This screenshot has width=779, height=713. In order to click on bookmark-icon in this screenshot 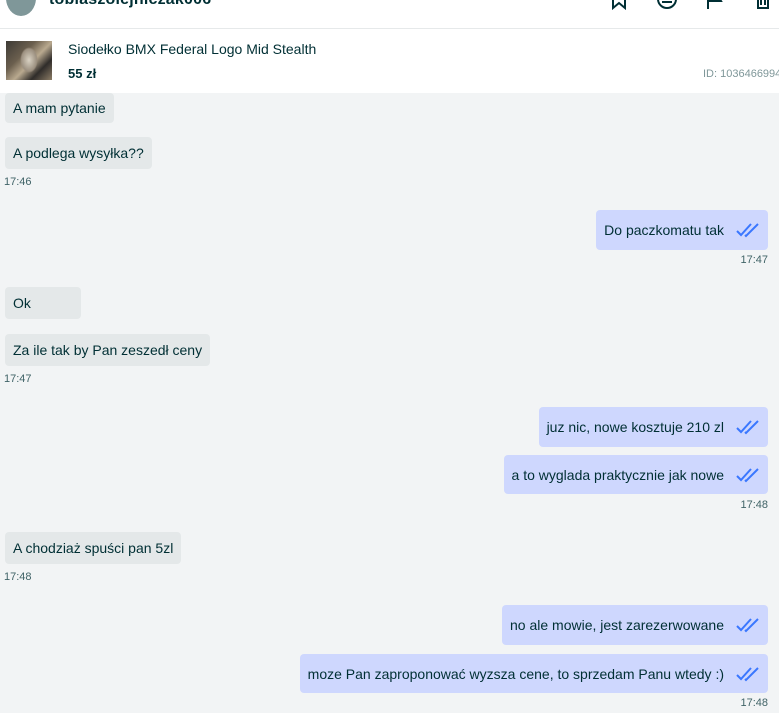, I will do `click(619, 5)`.